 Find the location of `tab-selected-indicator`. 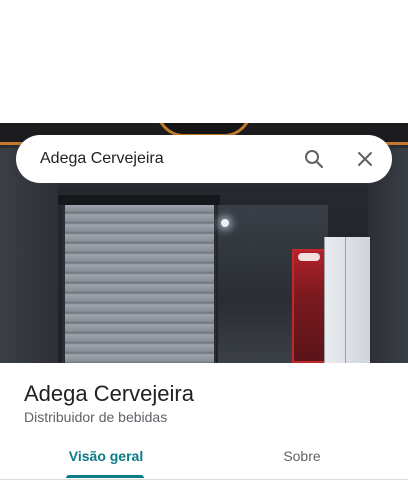

tab-selected-indicator is located at coordinates (105, 476).